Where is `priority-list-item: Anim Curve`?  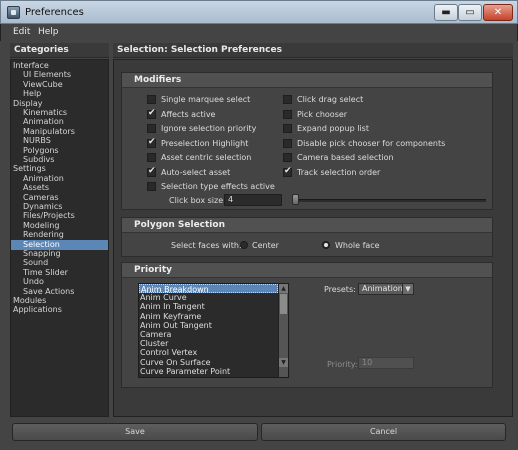
priority-list-item: Anim Curve is located at coordinates (208, 297).